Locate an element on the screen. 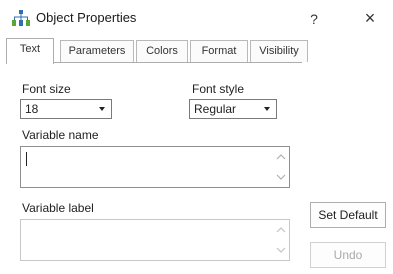  variable-name-input is located at coordinates (155, 167).